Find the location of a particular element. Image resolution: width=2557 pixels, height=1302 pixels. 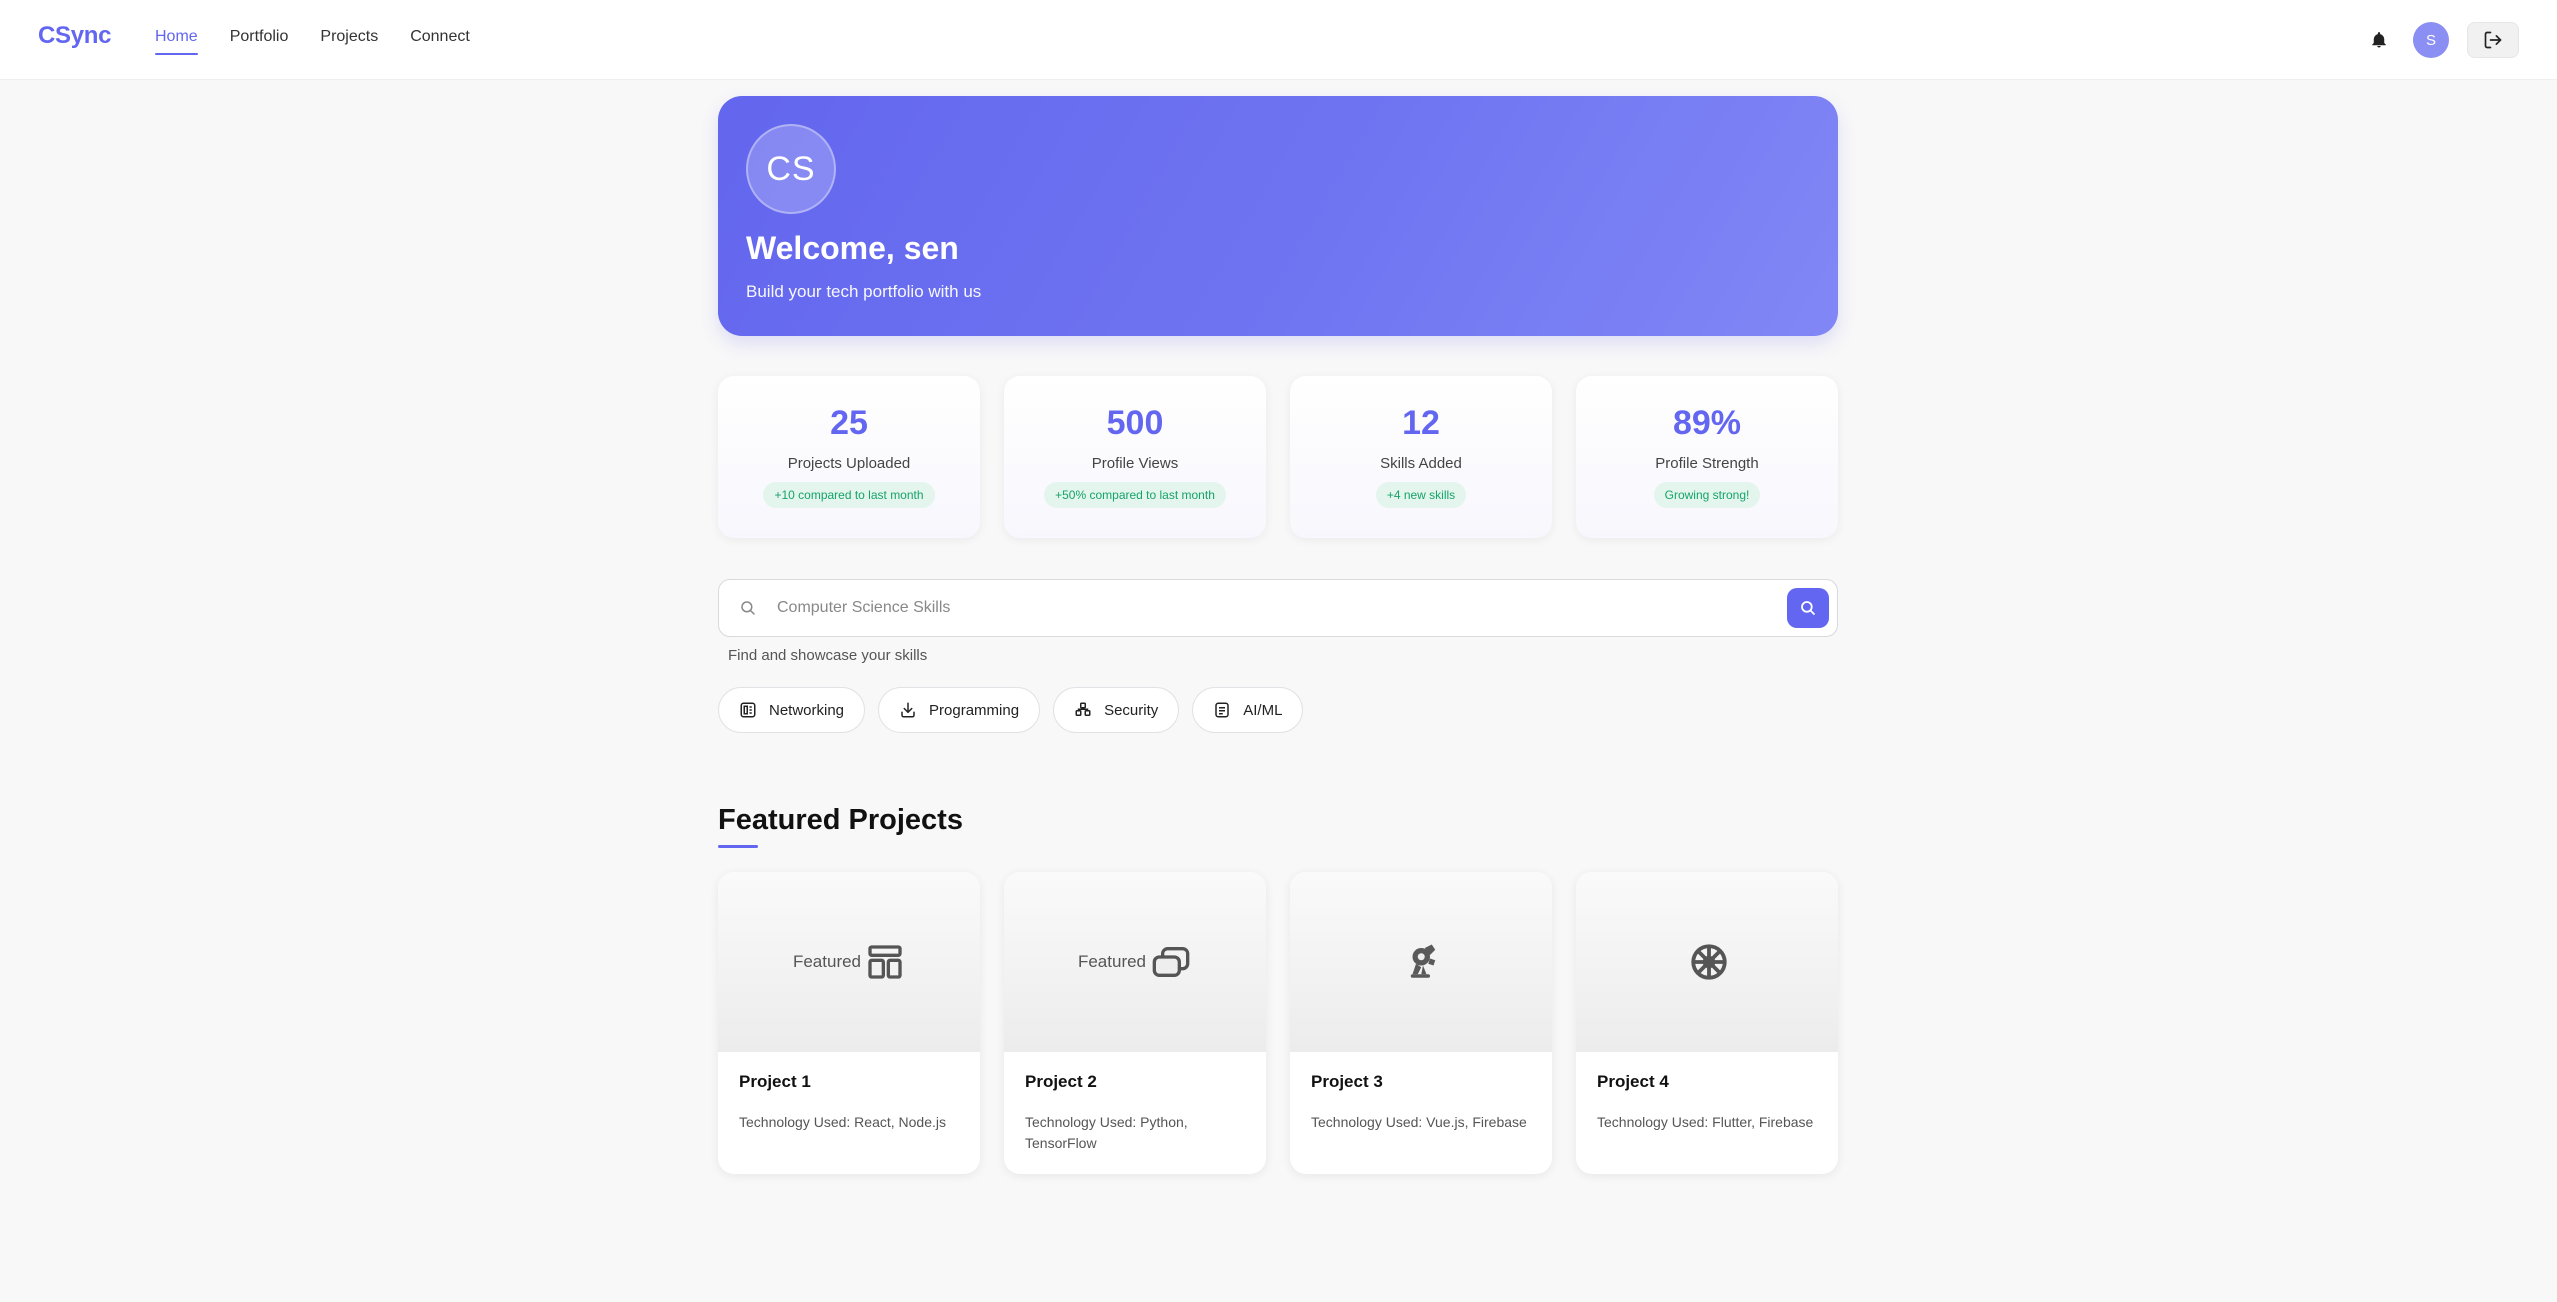

stat-value: 25 is located at coordinates (849, 423).